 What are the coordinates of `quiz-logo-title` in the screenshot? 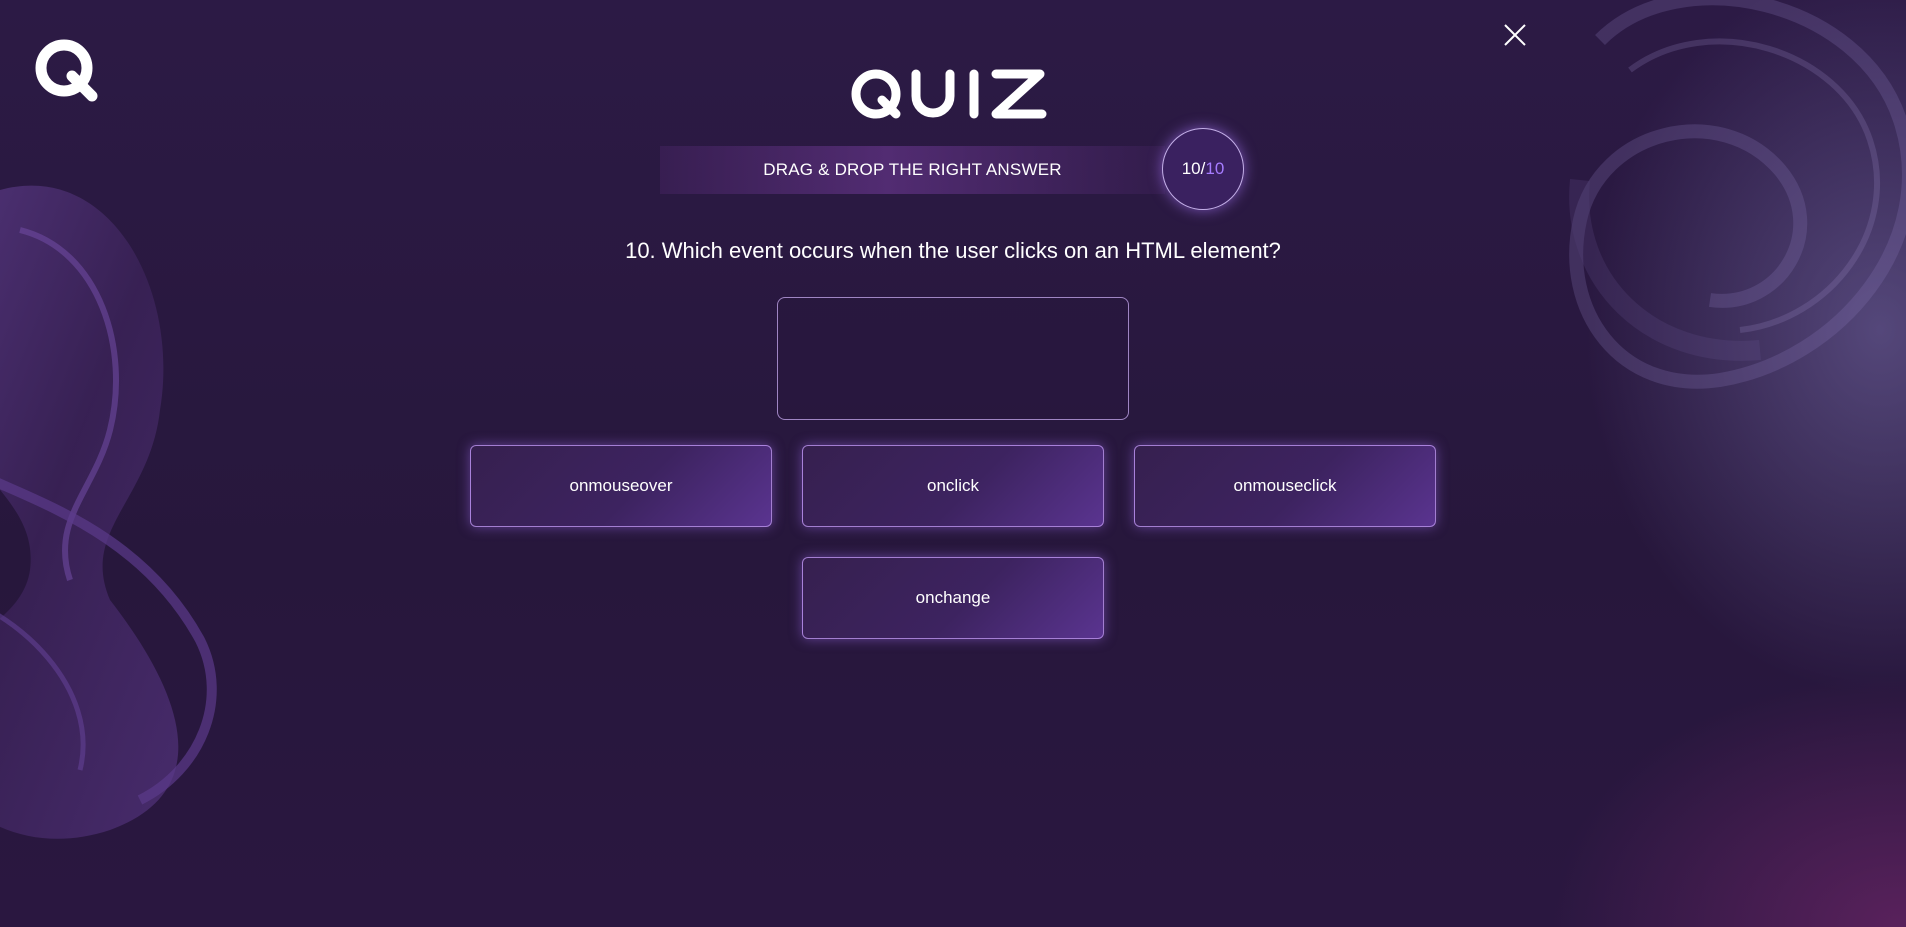 It's located at (953, 94).